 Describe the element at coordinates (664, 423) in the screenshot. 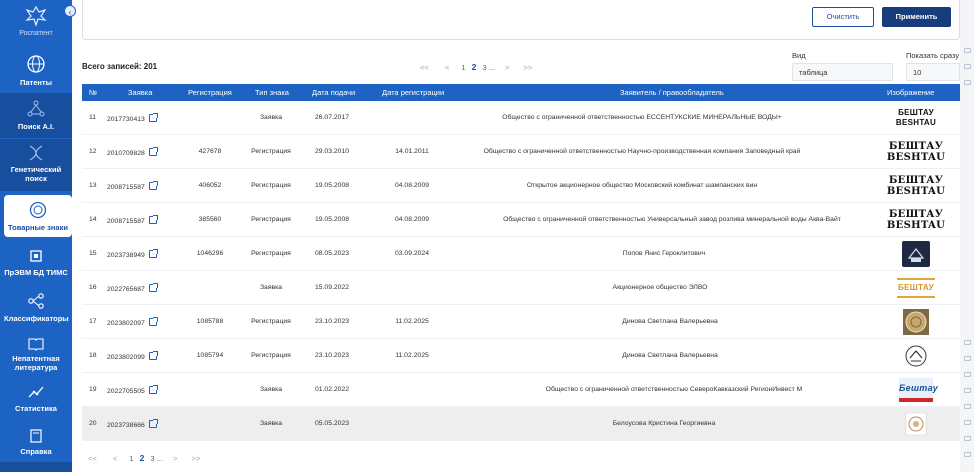

I see `owner-name: Белоусова Кристина Георгиевна` at that location.